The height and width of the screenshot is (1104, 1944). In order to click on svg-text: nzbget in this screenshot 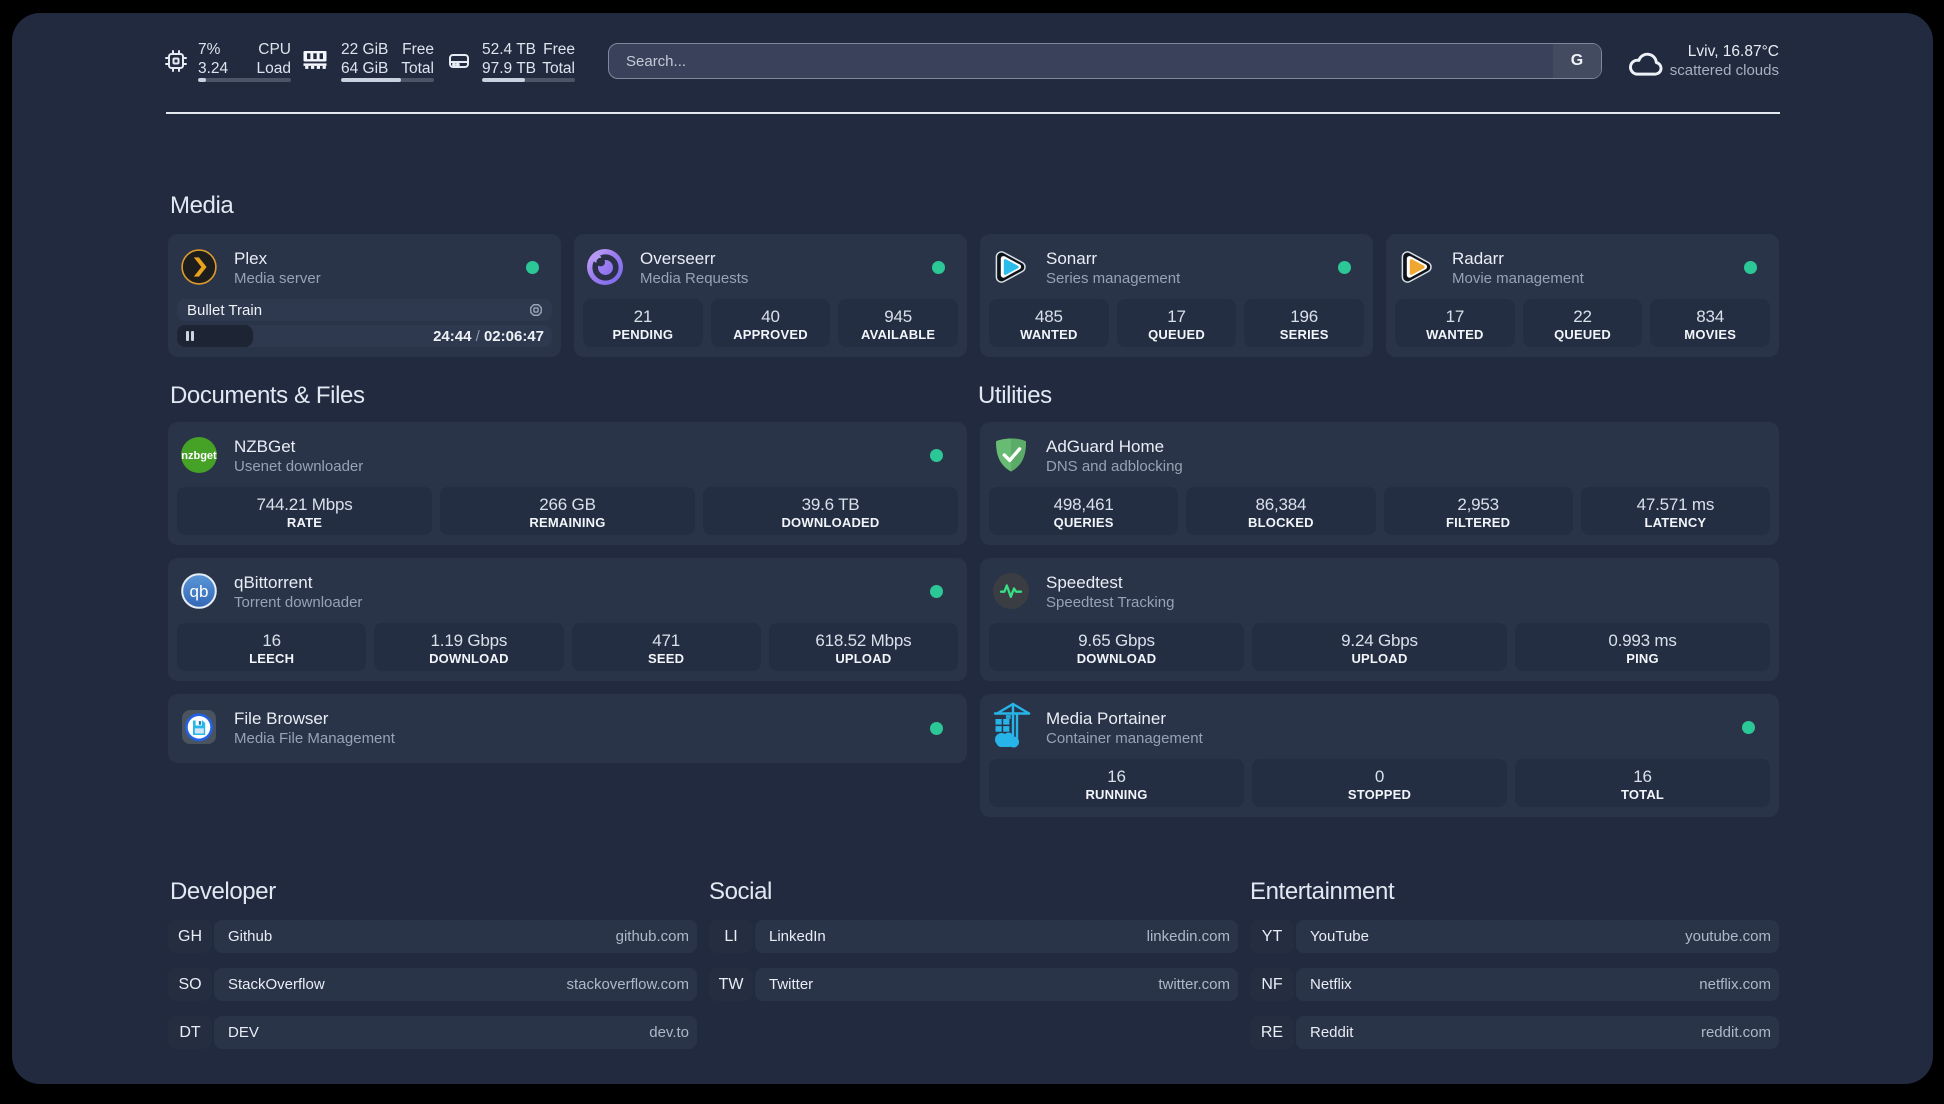, I will do `click(199, 456)`.